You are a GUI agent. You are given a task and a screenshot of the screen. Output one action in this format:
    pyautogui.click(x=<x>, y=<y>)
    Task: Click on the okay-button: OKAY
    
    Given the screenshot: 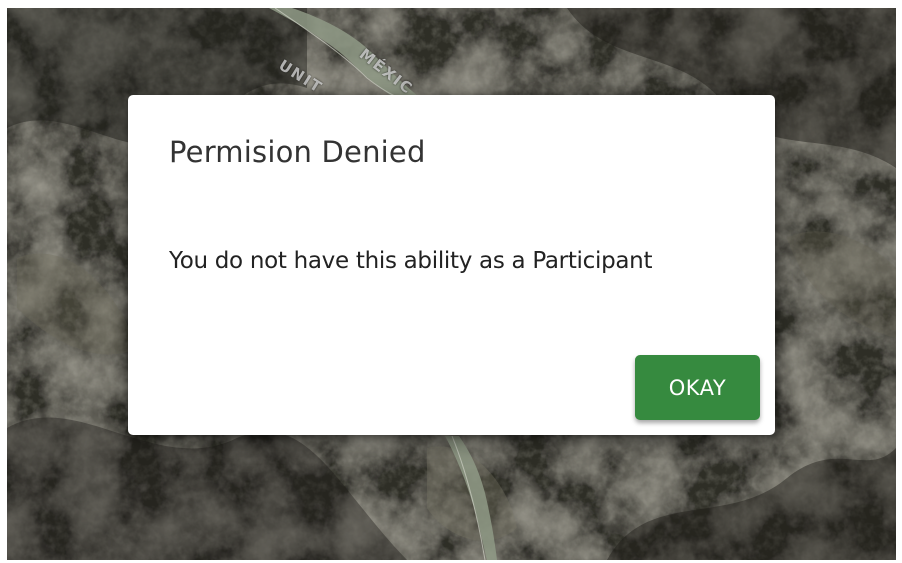 What is the action you would take?
    pyautogui.click(x=697, y=387)
    